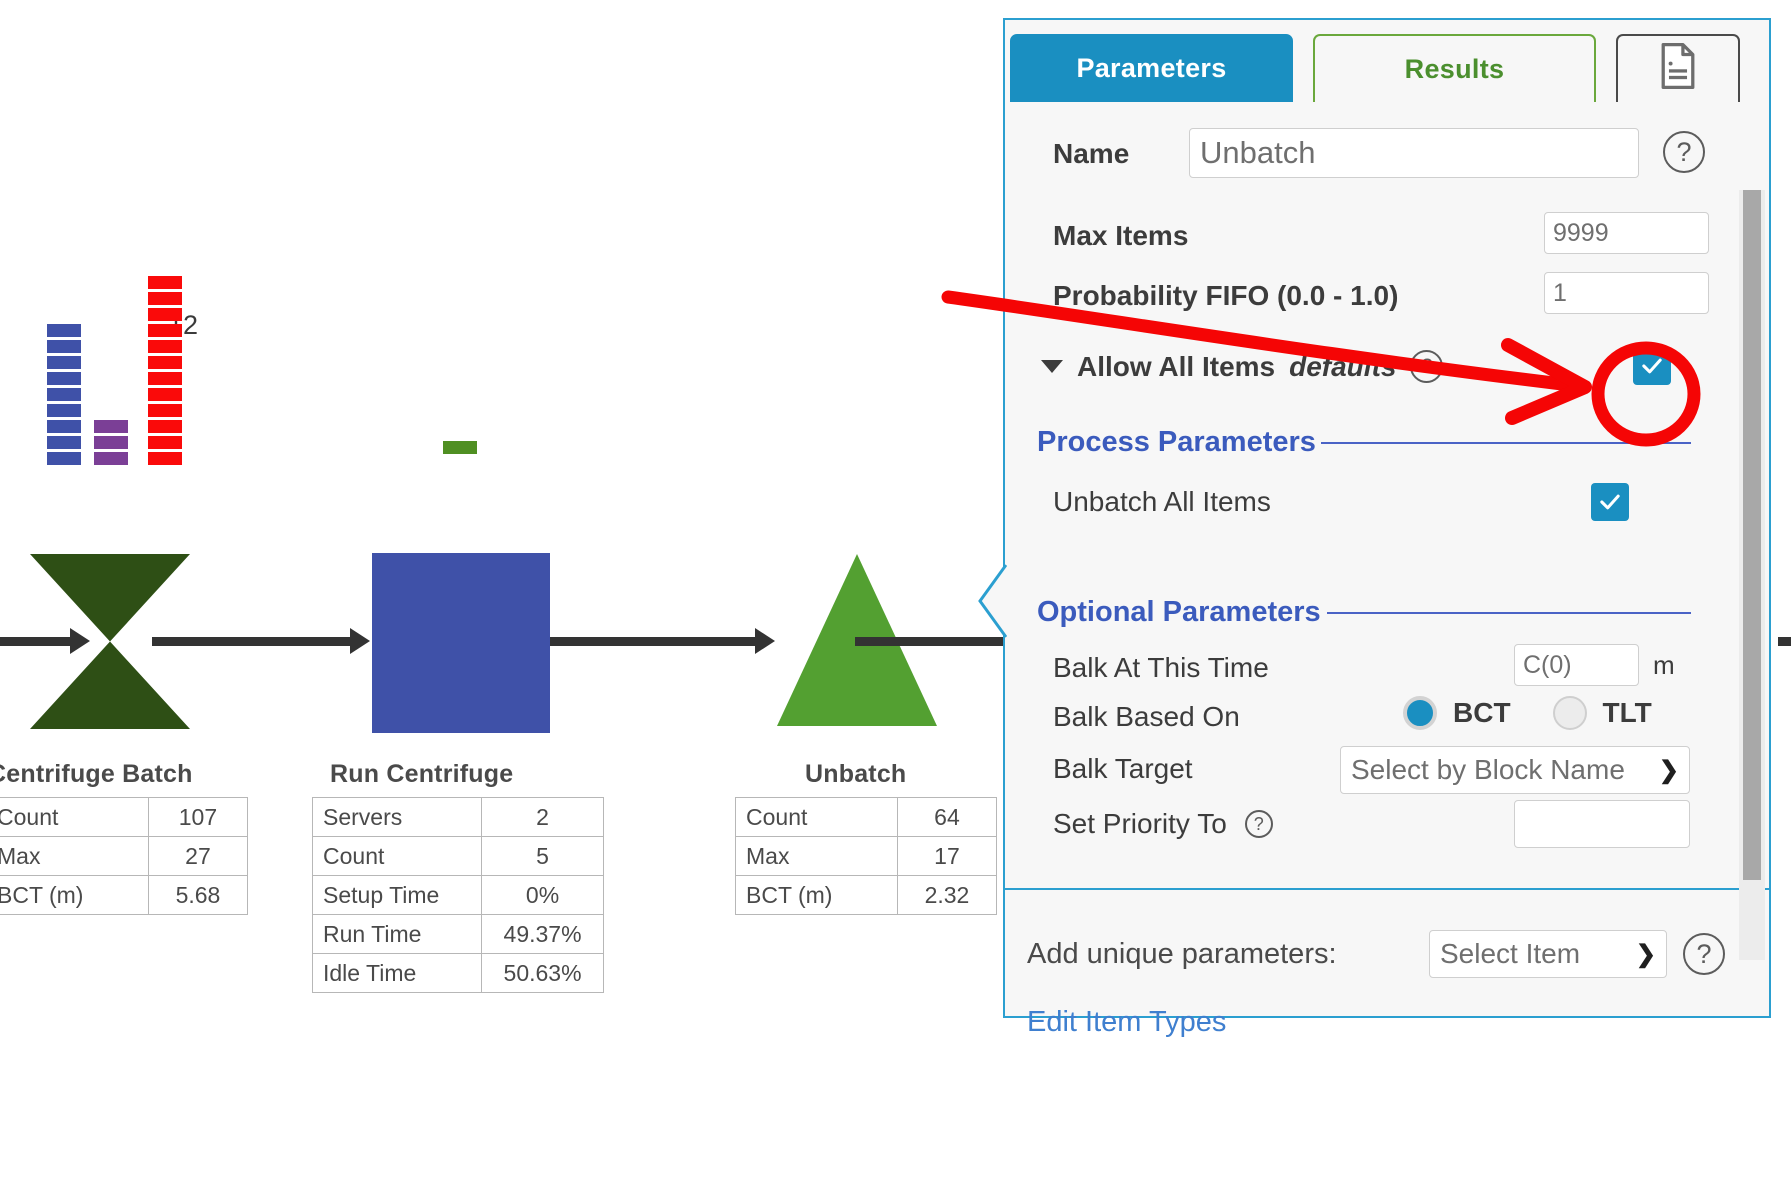 The width and height of the screenshot is (1791, 1194). What do you see at coordinates (1509, 613) in the screenshot?
I see `optional-parameters-rule` at bounding box center [1509, 613].